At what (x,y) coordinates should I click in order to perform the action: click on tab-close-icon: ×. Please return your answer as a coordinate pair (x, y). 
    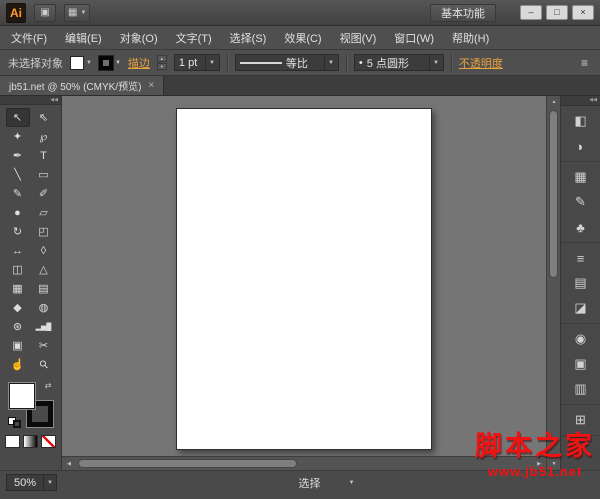
    Looking at the image, I should click on (151, 85).